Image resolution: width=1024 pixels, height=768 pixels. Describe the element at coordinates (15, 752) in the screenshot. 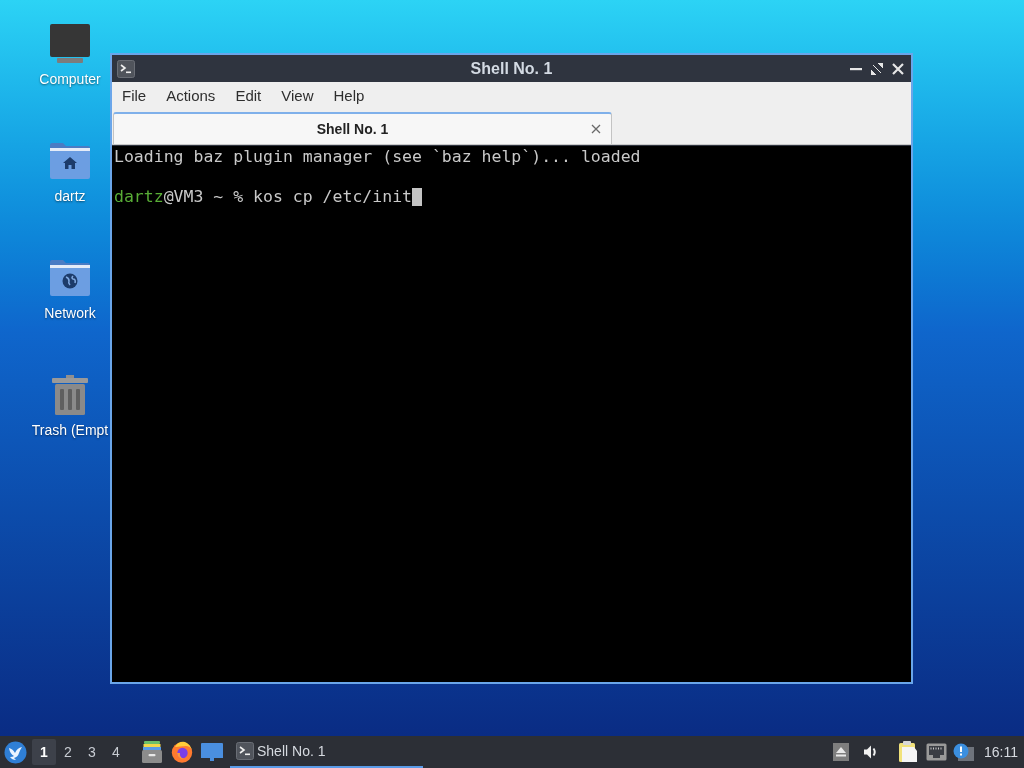

I see `app-menu-icon` at that location.